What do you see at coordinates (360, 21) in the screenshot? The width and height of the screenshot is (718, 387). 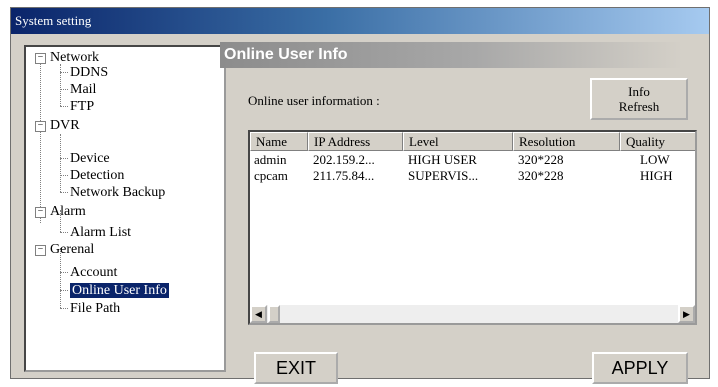 I see `window-title: System setting` at bounding box center [360, 21].